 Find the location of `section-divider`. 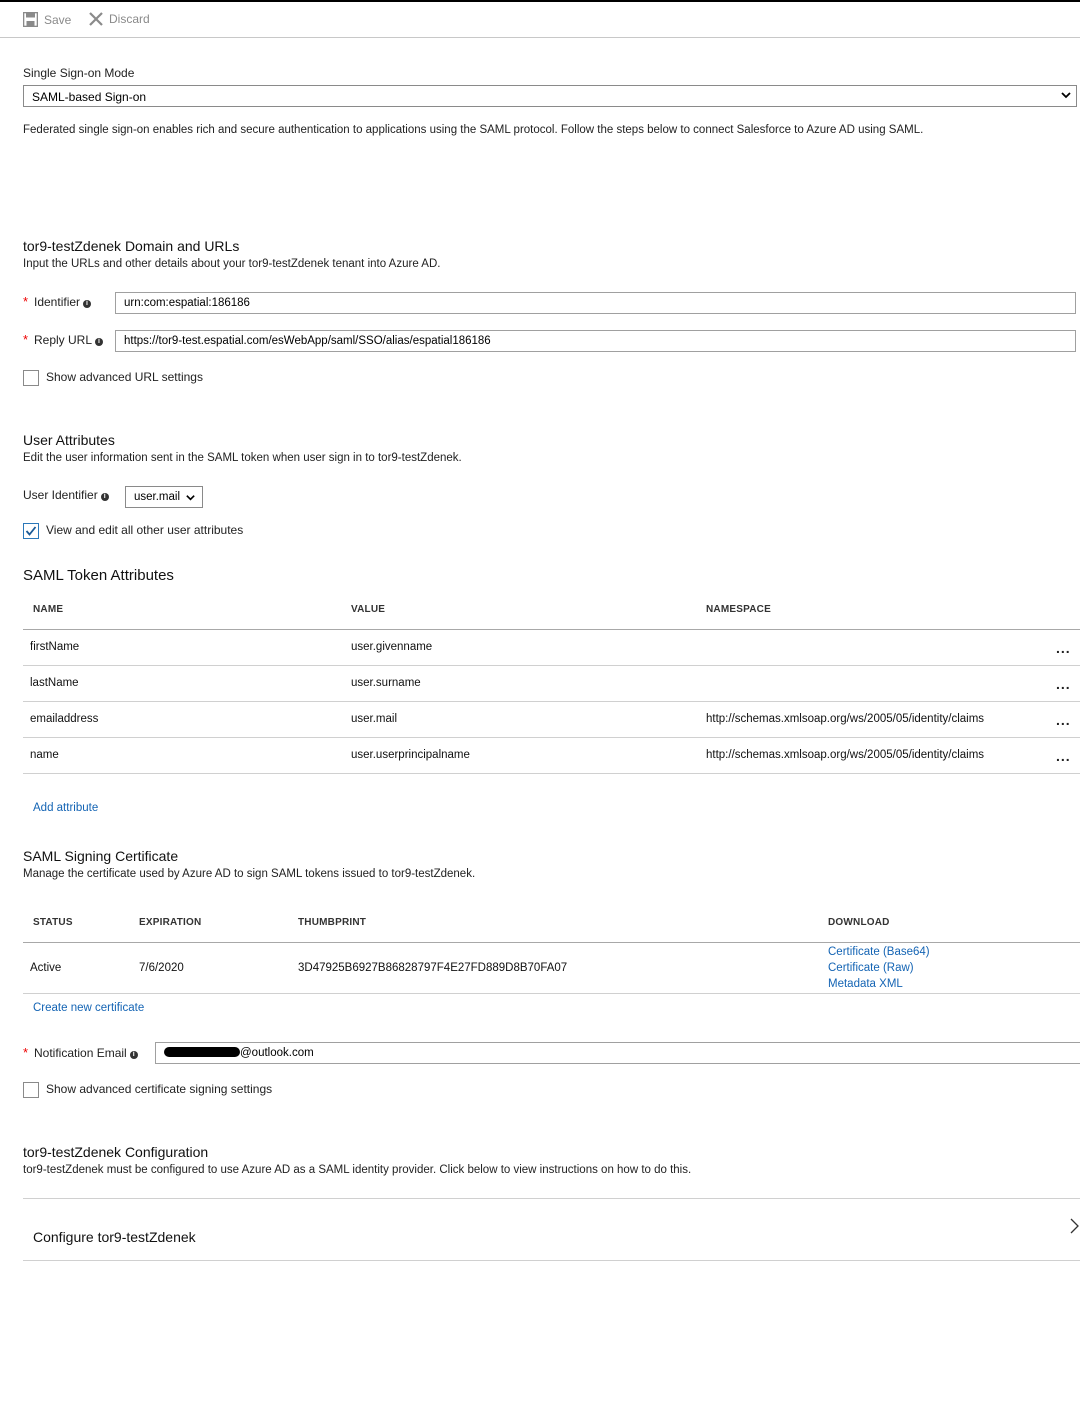

section-divider is located at coordinates (551, 1260).